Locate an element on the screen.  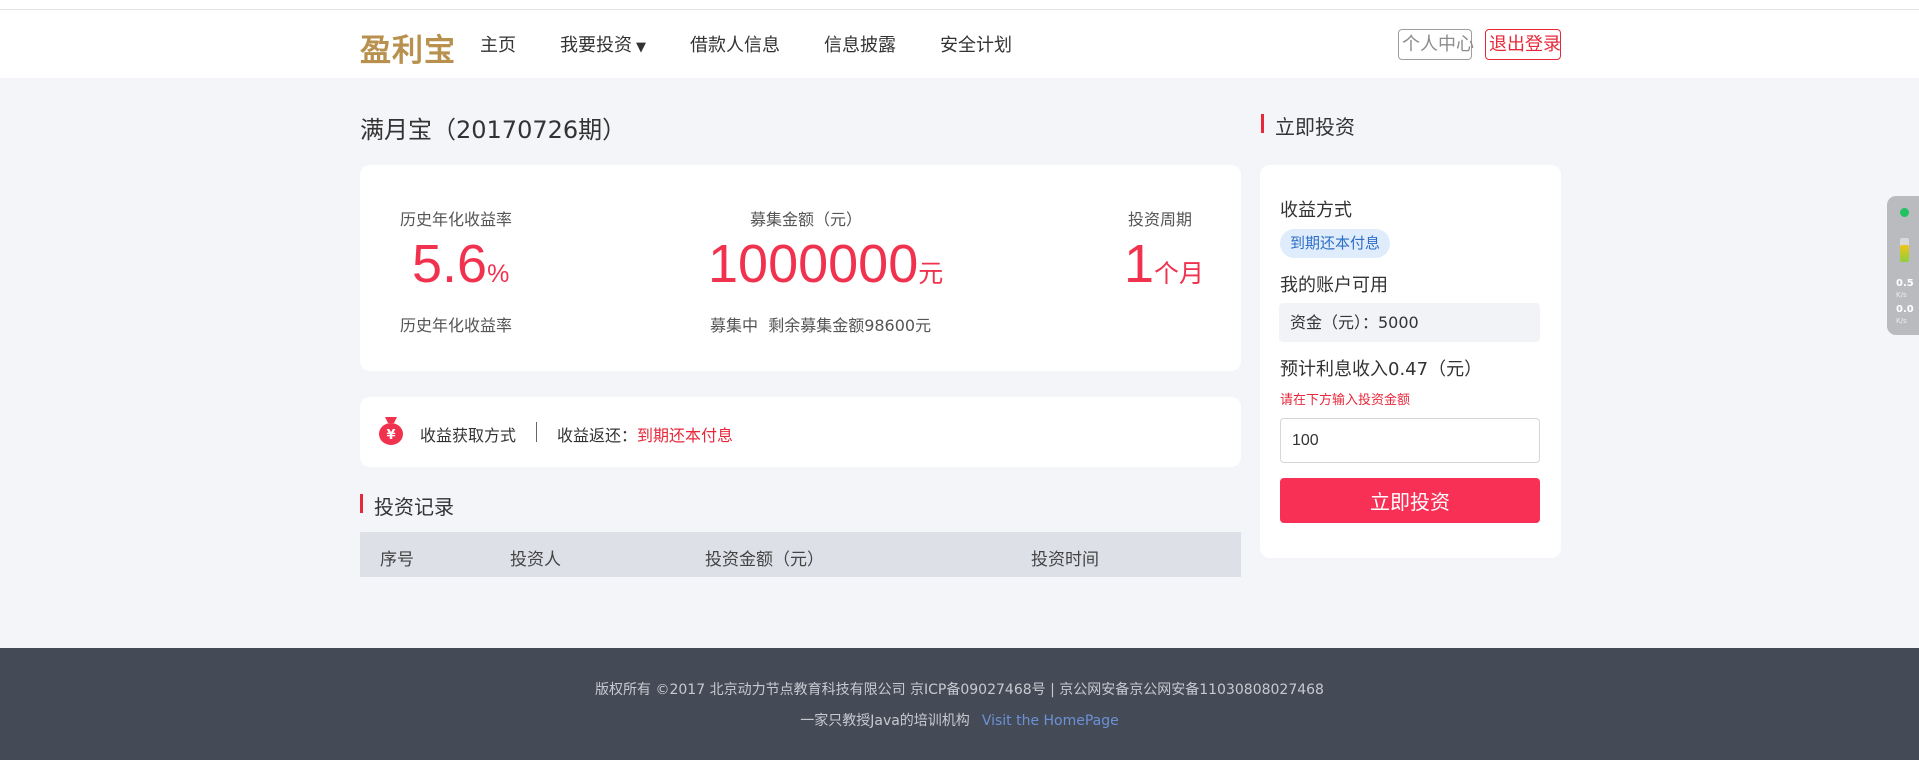
income-method-badge: 到期还本付息 is located at coordinates (1335, 243).